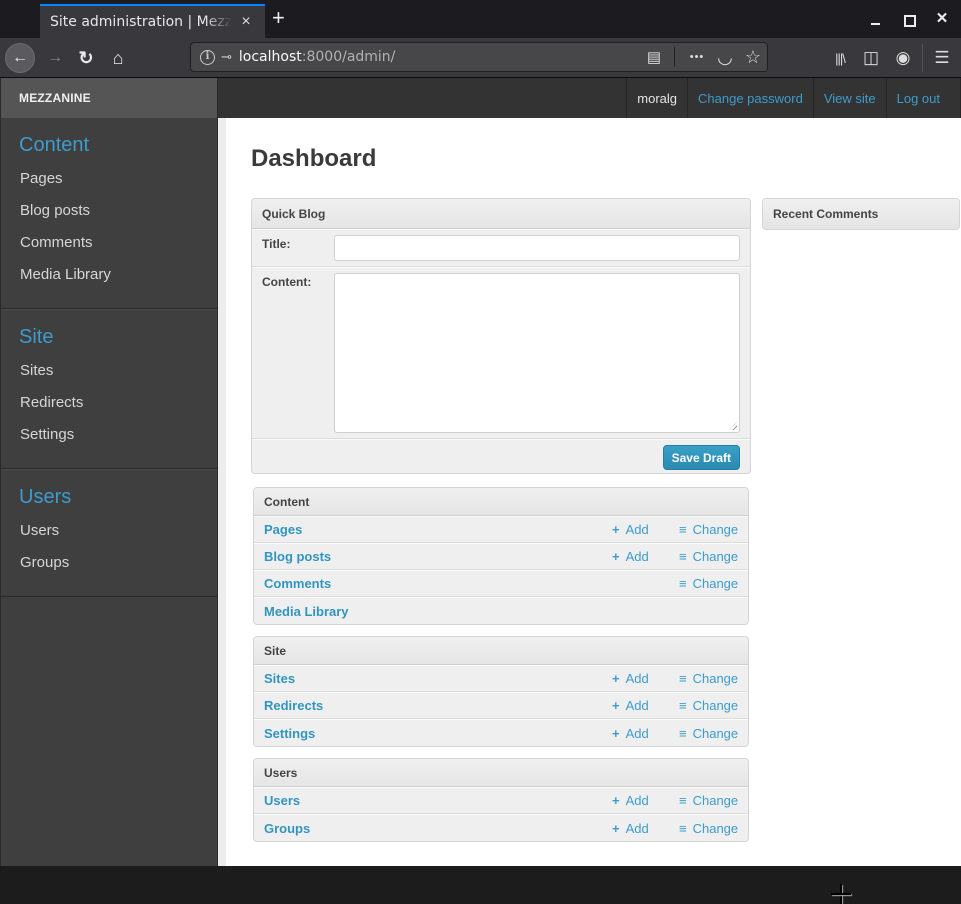 This screenshot has height=904, width=961. I want to click on sidebar-item-comments: Comments, so click(109, 248).